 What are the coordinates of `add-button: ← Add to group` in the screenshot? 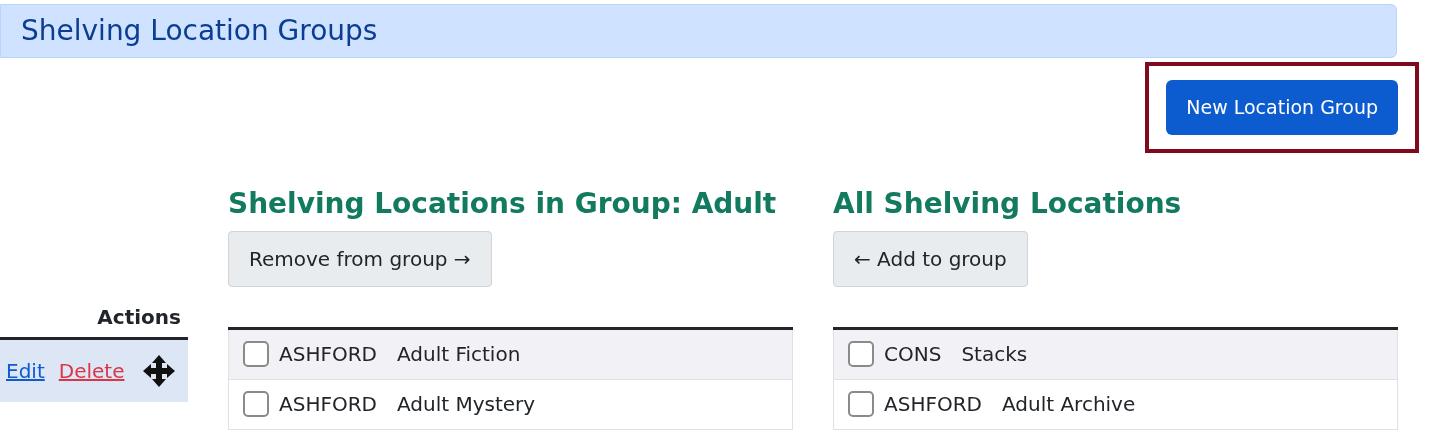 It's located at (930, 258).